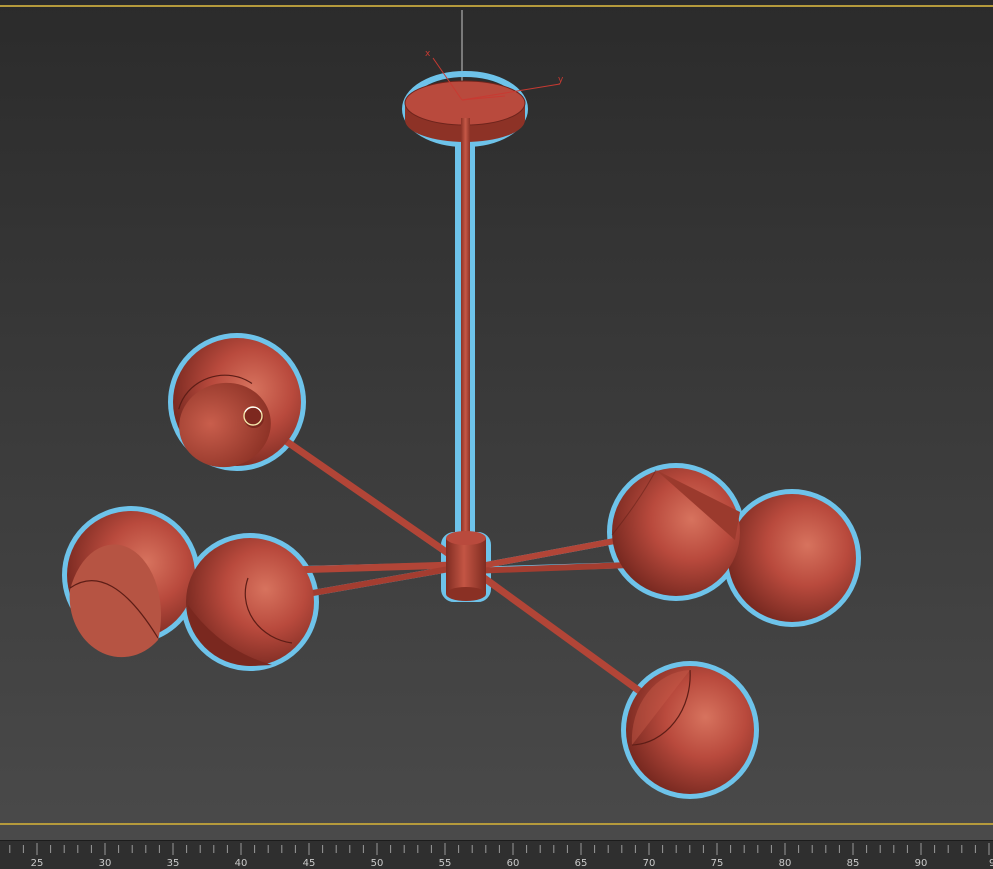 Image resolution: width=993 pixels, height=869 pixels. I want to click on timeline-frame-label: 45, so click(309, 863).